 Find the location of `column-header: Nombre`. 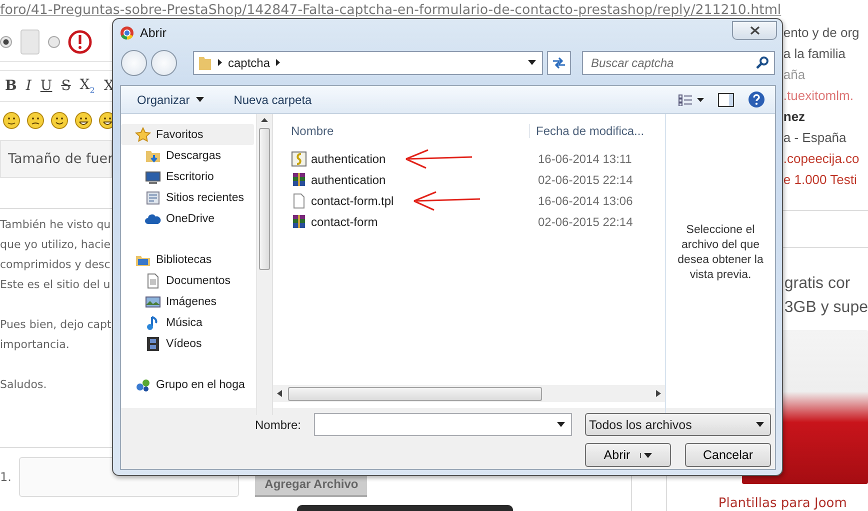

column-header: Nombre is located at coordinates (401, 131).